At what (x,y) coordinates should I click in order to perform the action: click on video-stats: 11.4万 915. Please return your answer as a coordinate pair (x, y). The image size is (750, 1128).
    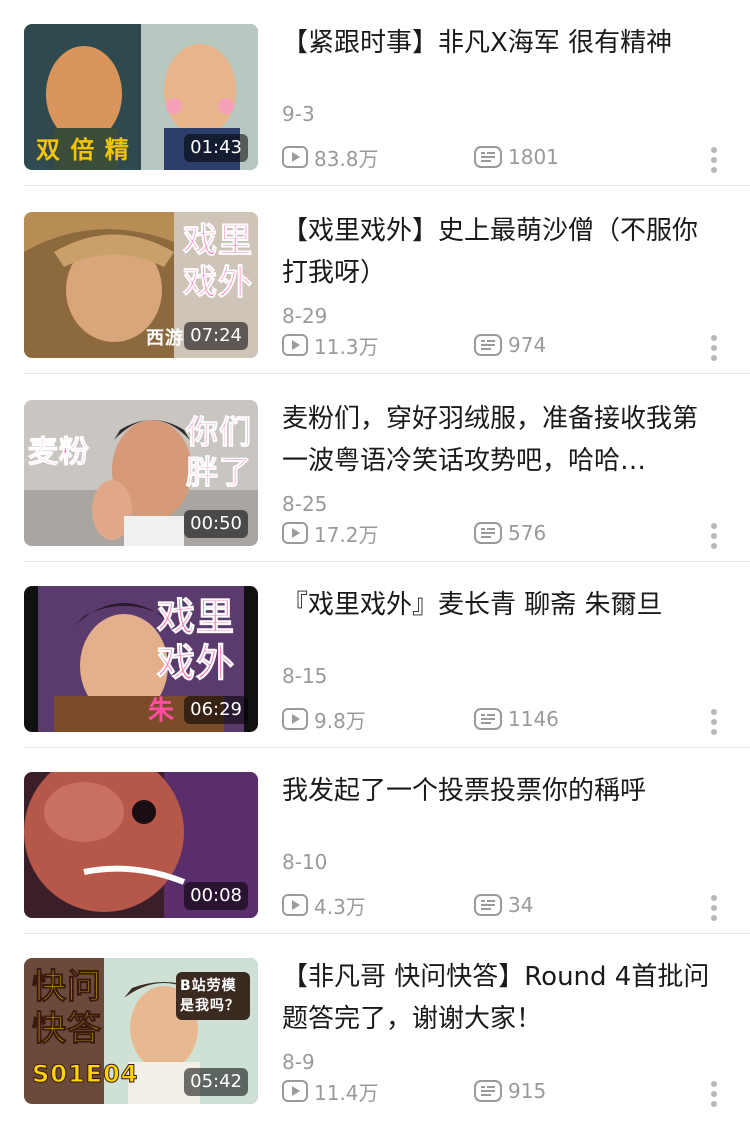
    Looking at the image, I should click on (502, 1091).